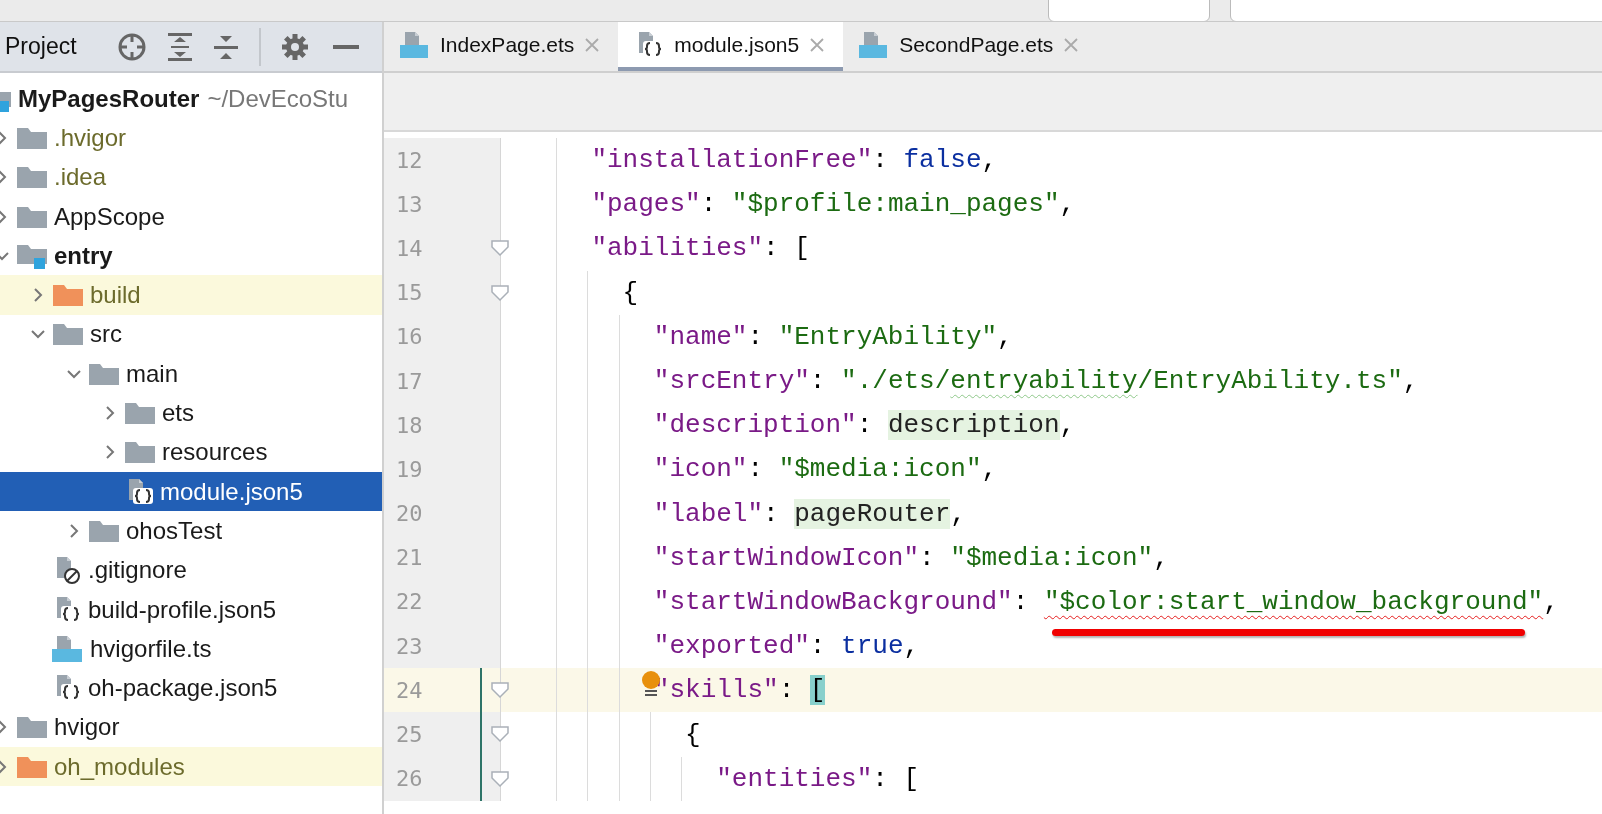 This screenshot has height=814, width=1602. Describe the element at coordinates (1105, 601) in the screenshot. I see `code-line: "startWindowBackground": "$color:start_window_background",` at that location.